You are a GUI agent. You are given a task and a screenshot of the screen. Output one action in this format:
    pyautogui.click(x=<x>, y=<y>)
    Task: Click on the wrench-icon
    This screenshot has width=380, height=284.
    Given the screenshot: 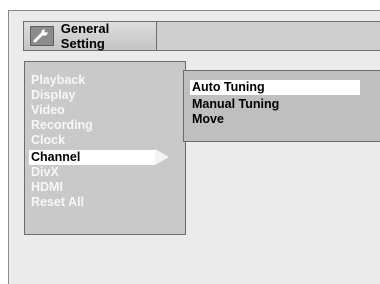 What is the action you would take?
    pyautogui.click(x=42, y=36)
    